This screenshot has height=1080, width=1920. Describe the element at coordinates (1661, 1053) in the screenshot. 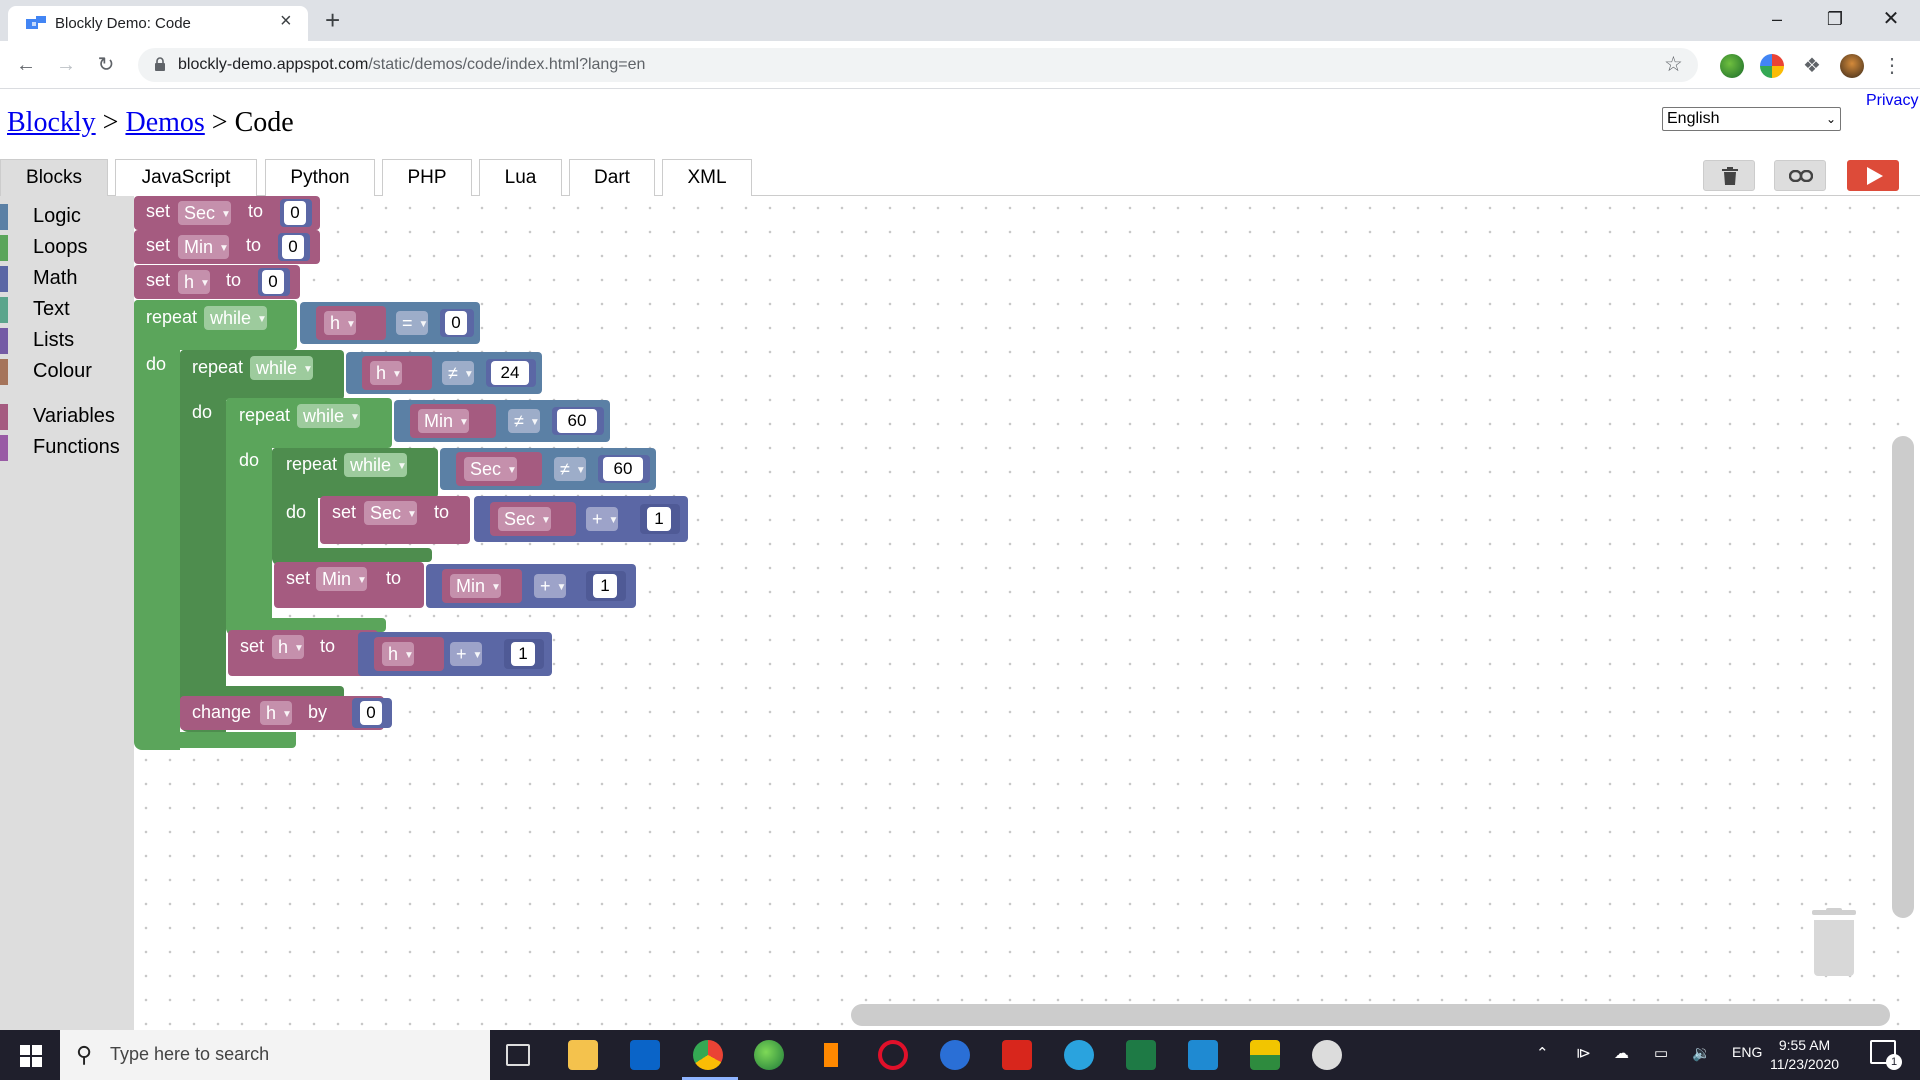

I see `battery-icon: ▭` at that location.